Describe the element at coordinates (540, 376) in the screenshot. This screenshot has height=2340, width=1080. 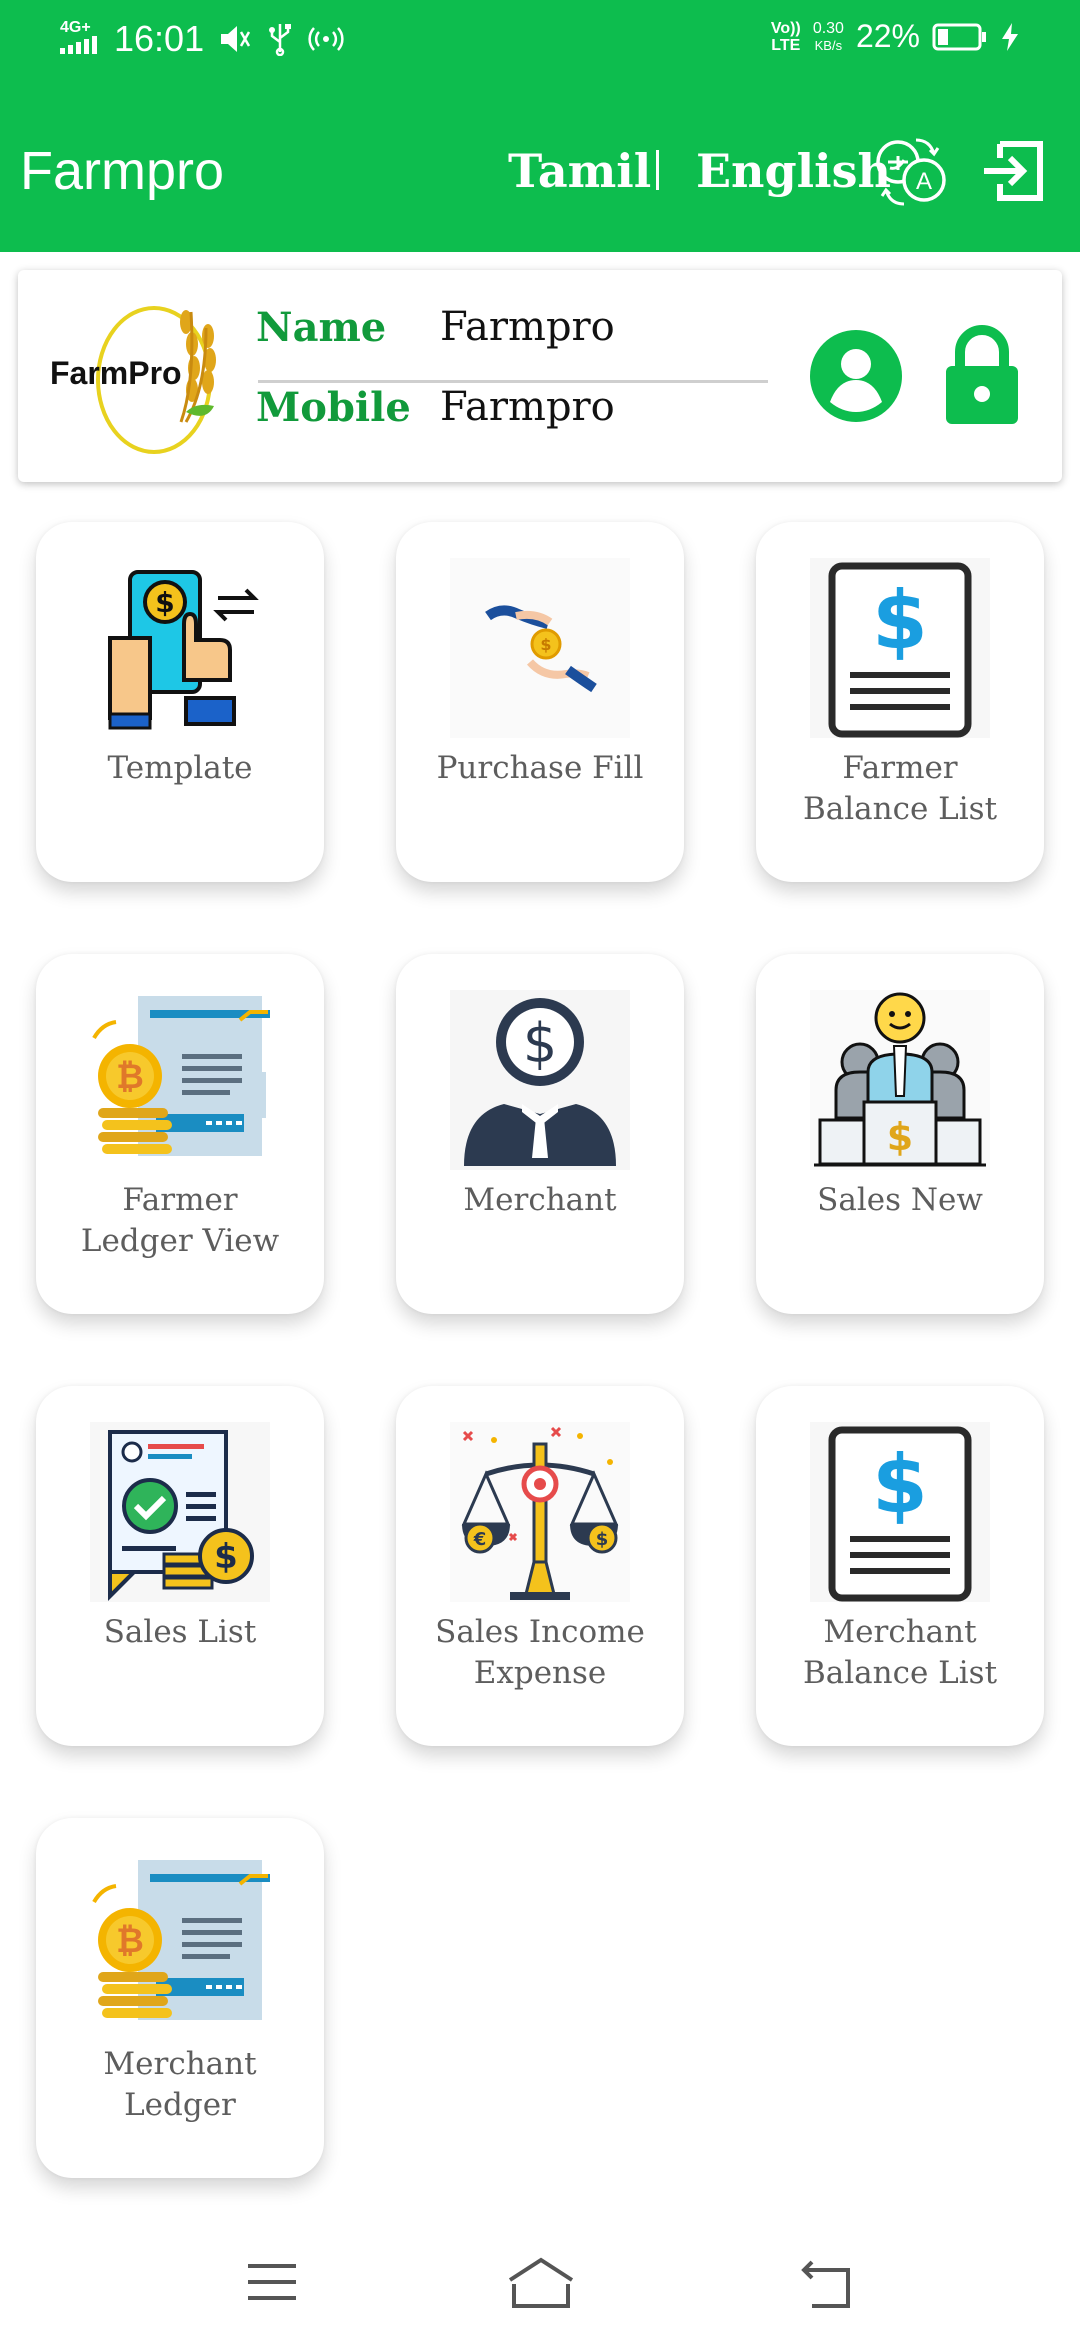
I see `profile-card: FarmPro Name Farmpro Mobile Farmpro` at that location.